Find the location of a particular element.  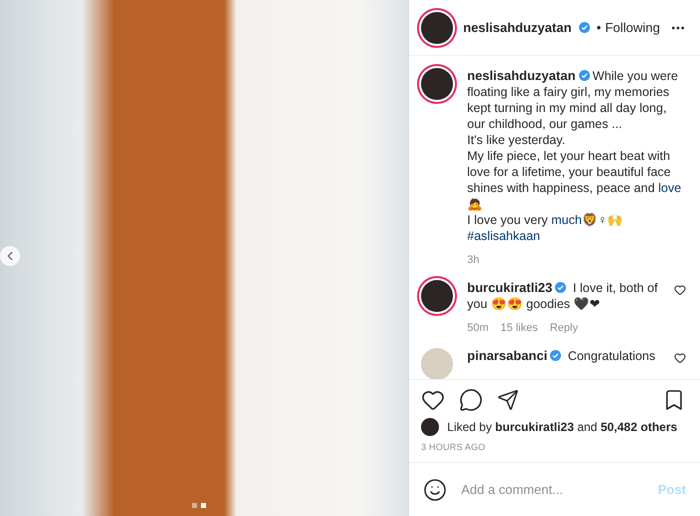

like-icon is located at coordinates (433, 400).